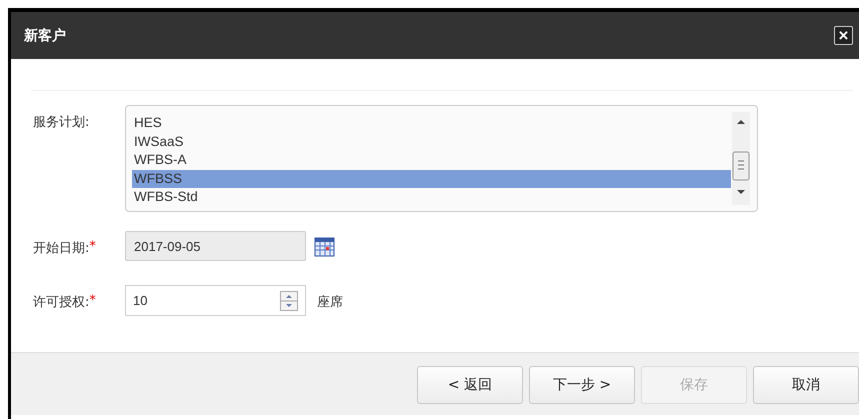 The height and width of the screenshot is (419, 859). Describe the element at coordinates (61, 122) in the screenshot. I see `field-label: 服务计划:` at that location.